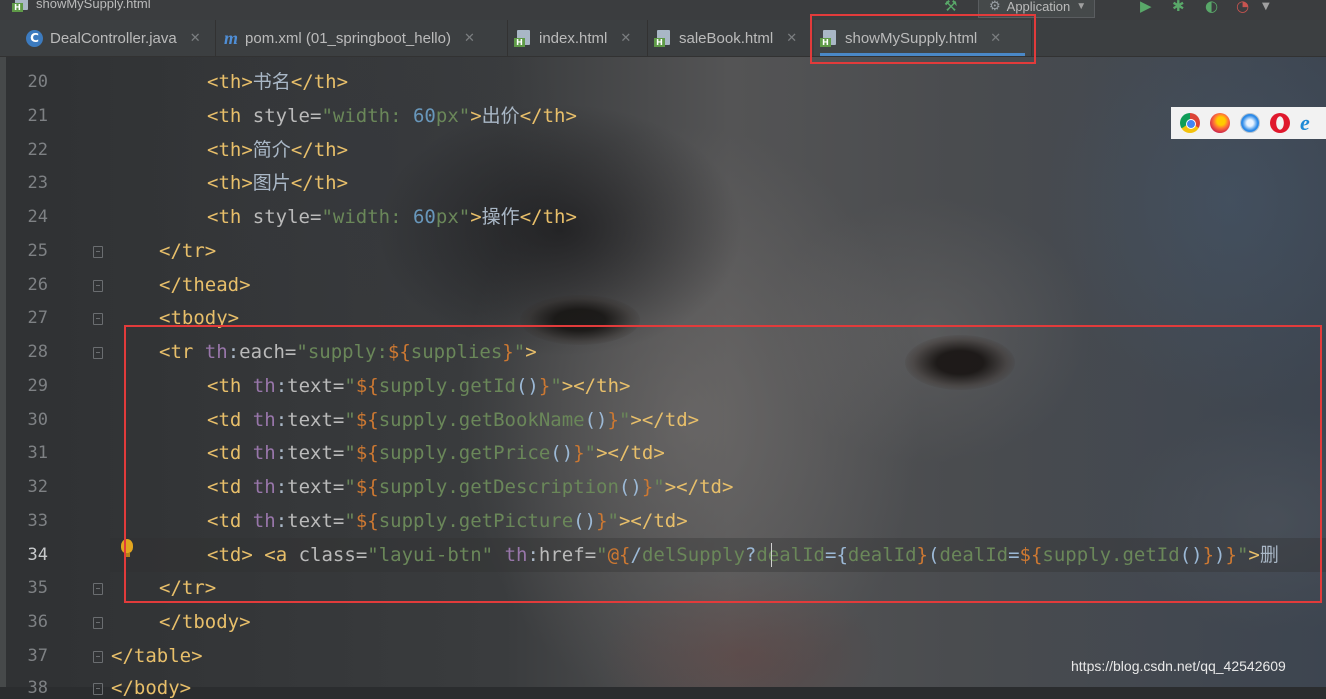 The width and height of the screenshot is (1326, 699). What do you see at coordinates (950, 7) in the screenshot?
I see `hammer-build-icon: ⚒` at bounding box center [950, 7].